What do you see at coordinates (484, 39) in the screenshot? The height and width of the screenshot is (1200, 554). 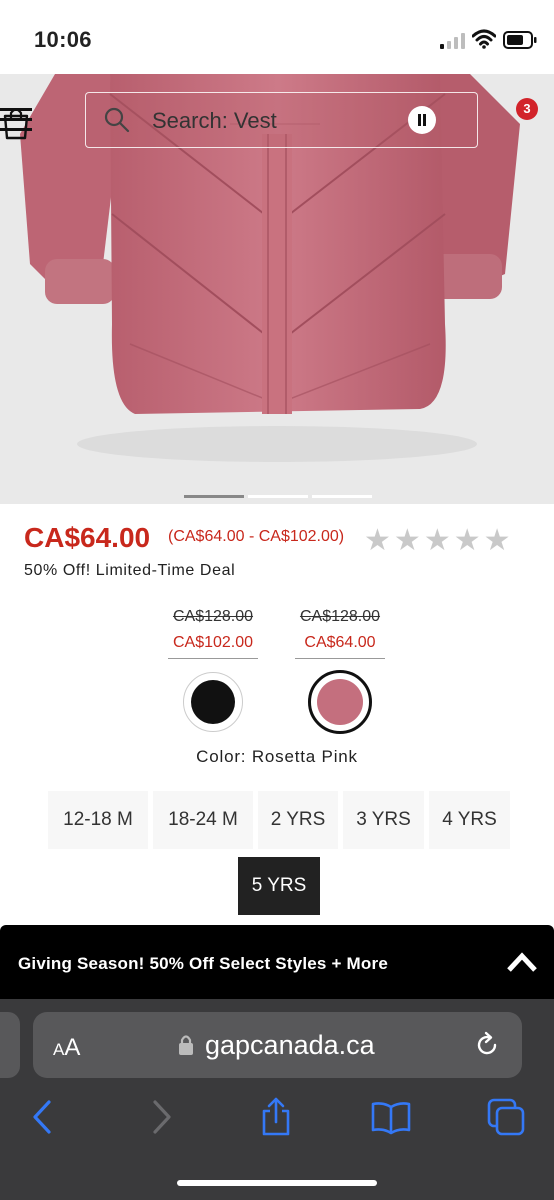 I see `wifi-icon` at bounding box center [484, 39].